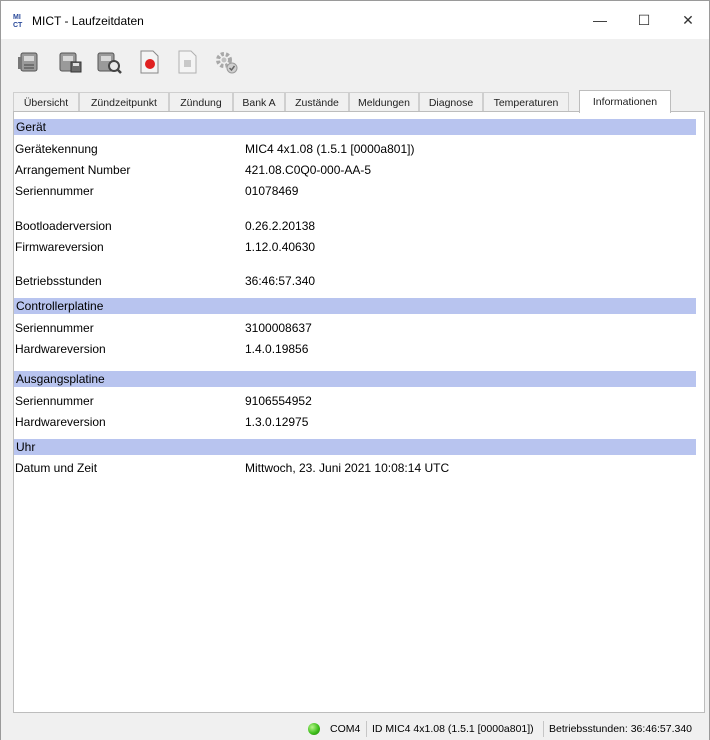  I want to click on controller-seriennummer-value: 3100008637, so click(278, 328).